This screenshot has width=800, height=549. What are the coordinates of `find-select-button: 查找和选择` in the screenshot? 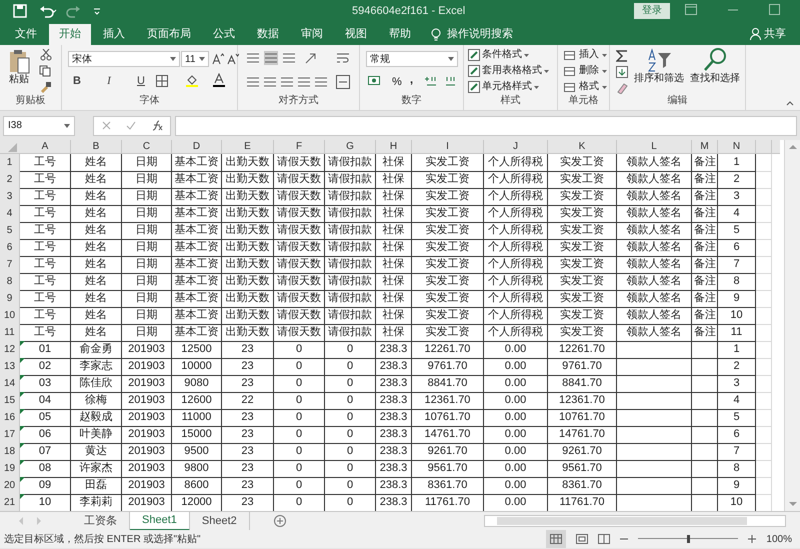 It's located at (715, 66).